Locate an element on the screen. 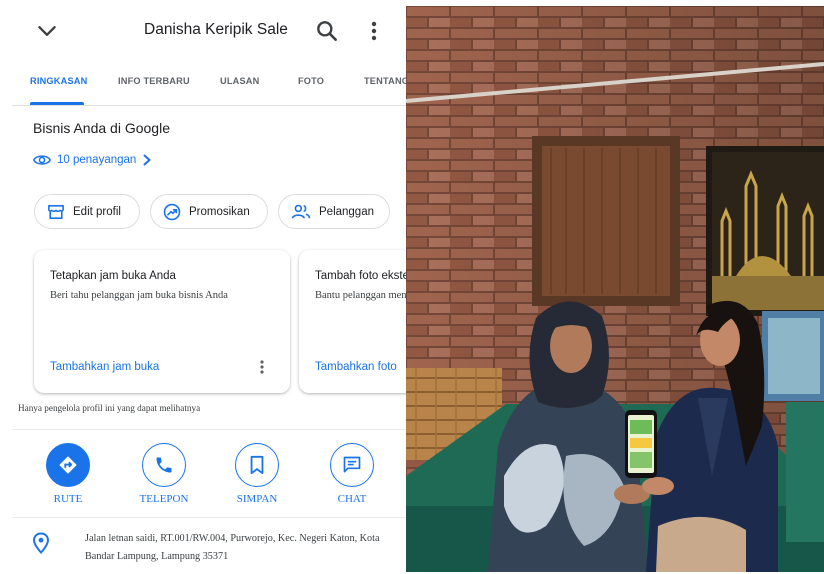 This screenshot has width=824, height=574. action-label: SIMPAN is located at coordinates (257, 499).